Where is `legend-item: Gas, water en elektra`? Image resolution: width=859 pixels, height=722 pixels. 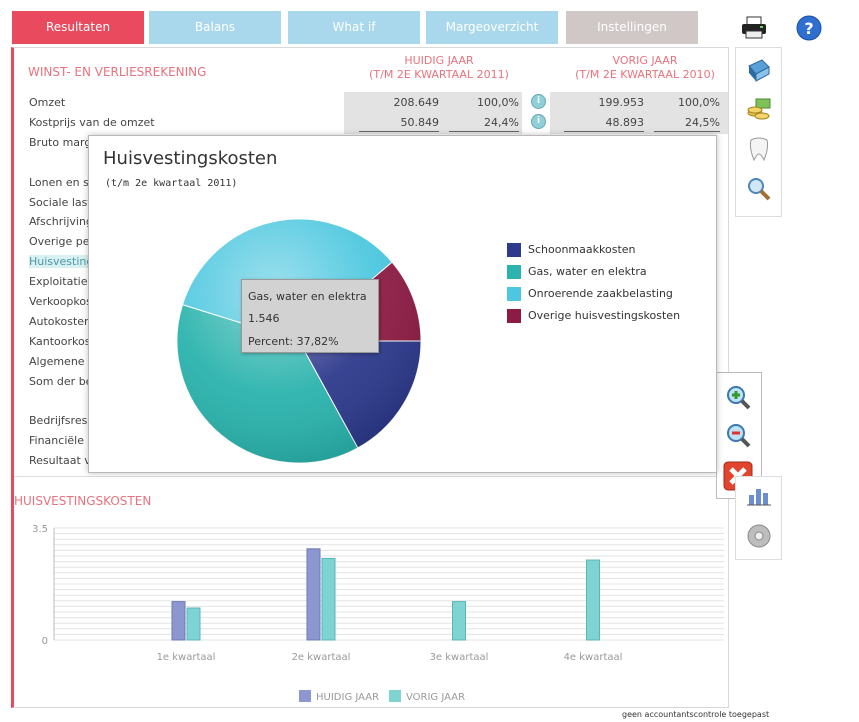
legend-item: Gas, water en elektra is located at coordinates (577, 273).